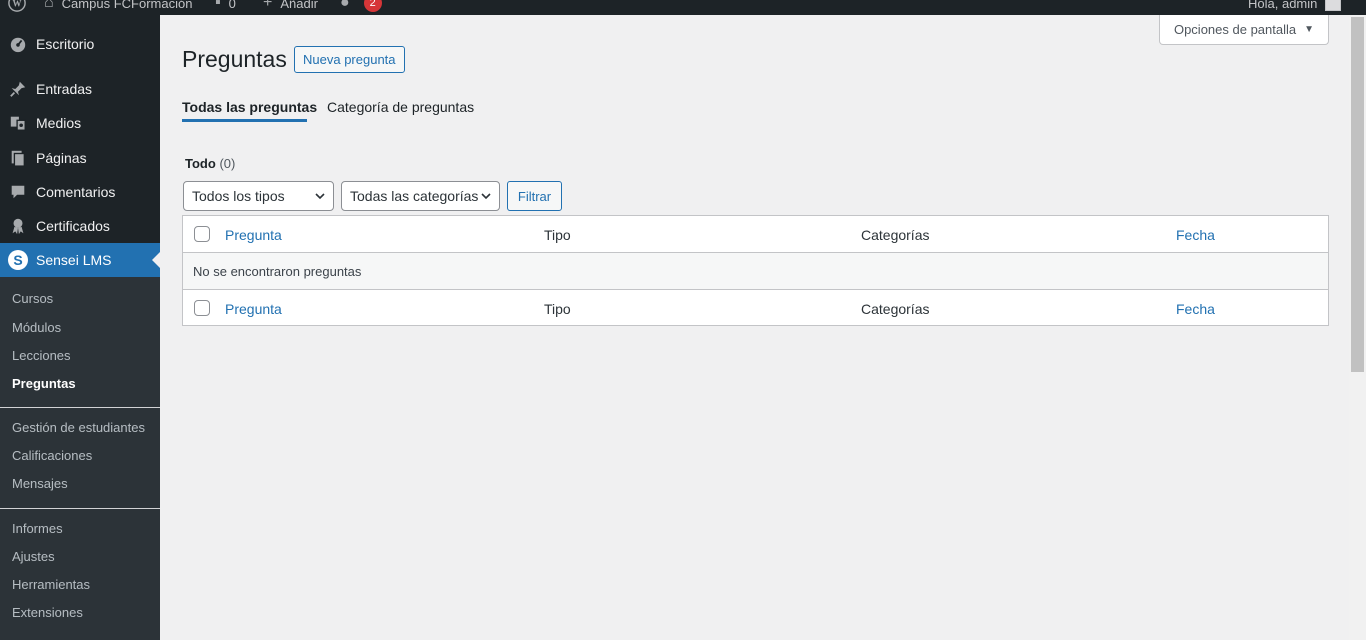 This screenshot has height=640, width=1366. I want to click on current-menu-arrow, so click(156, 260).